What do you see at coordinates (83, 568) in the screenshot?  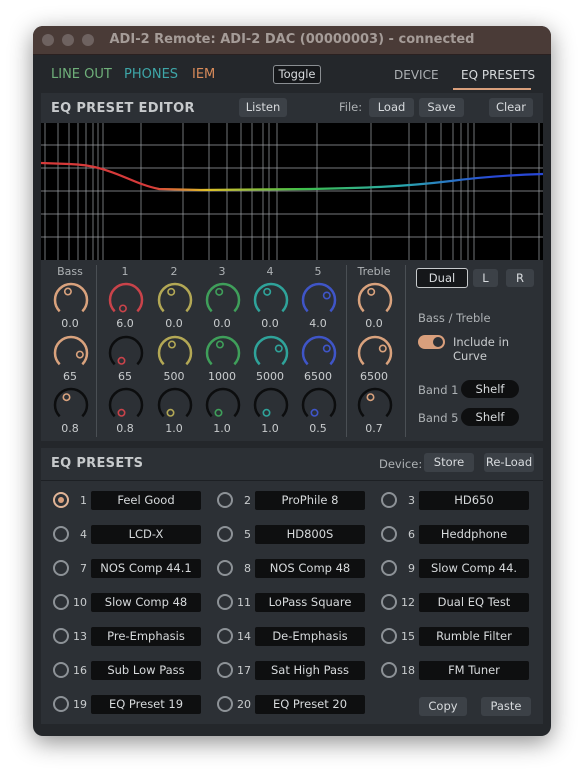 I see `preset-number: 7` at bounding box center [83, 568].